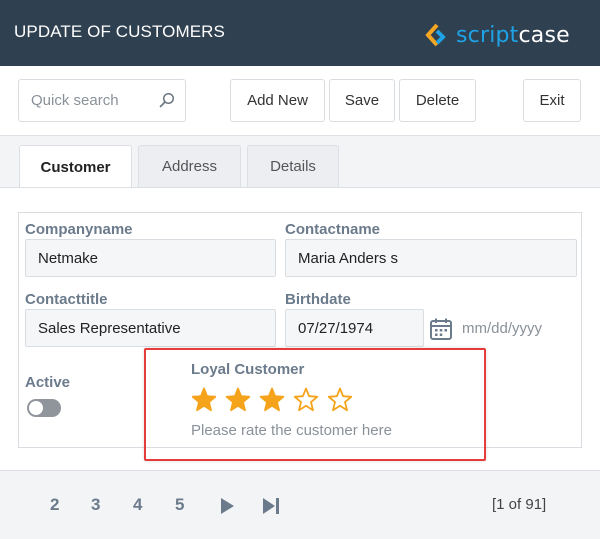  What do you see at coordinates (354, 328) in the screenshot?
I see `birthdate-field: 07/27/1974` at bounding box center [354, 328].